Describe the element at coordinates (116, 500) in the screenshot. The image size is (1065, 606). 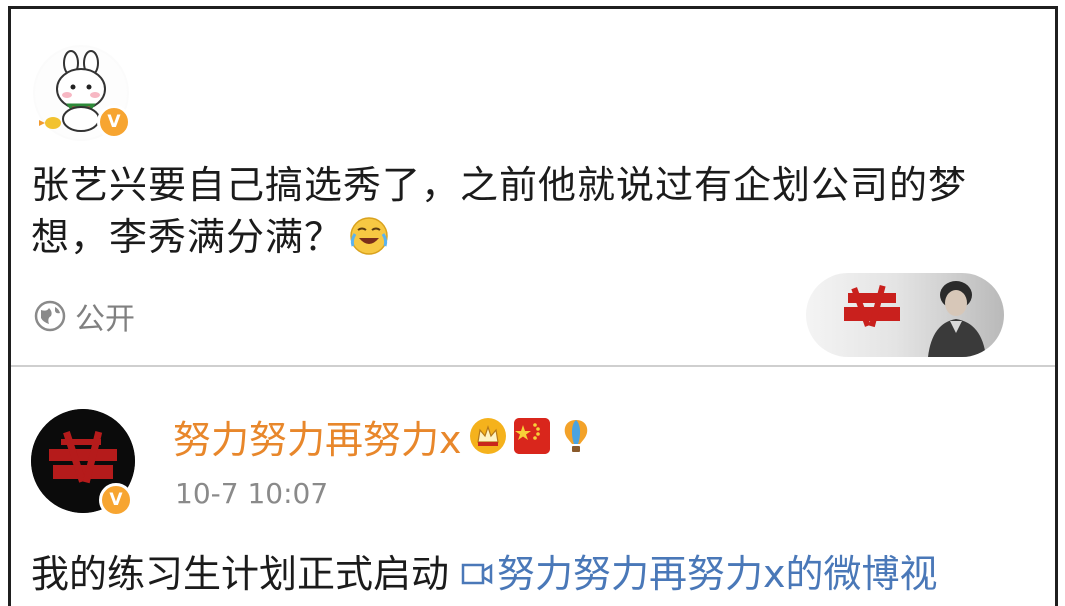
I see `retweet-verified-badge: V` at that location.